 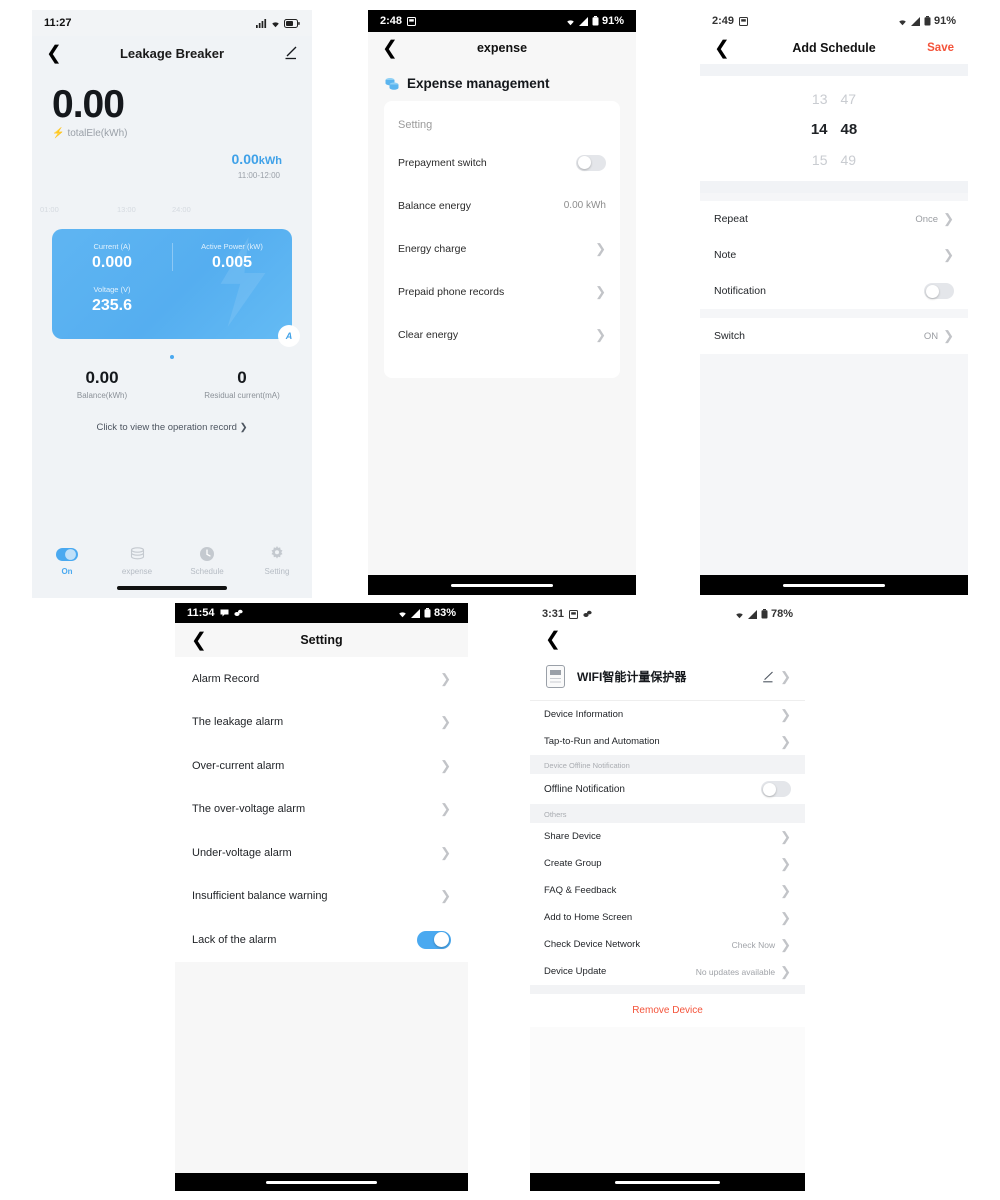 What do you see at coordinates (944, 21) in the screenshot?
I see `battery-percent: 91%` at bounding box center [944, 21].